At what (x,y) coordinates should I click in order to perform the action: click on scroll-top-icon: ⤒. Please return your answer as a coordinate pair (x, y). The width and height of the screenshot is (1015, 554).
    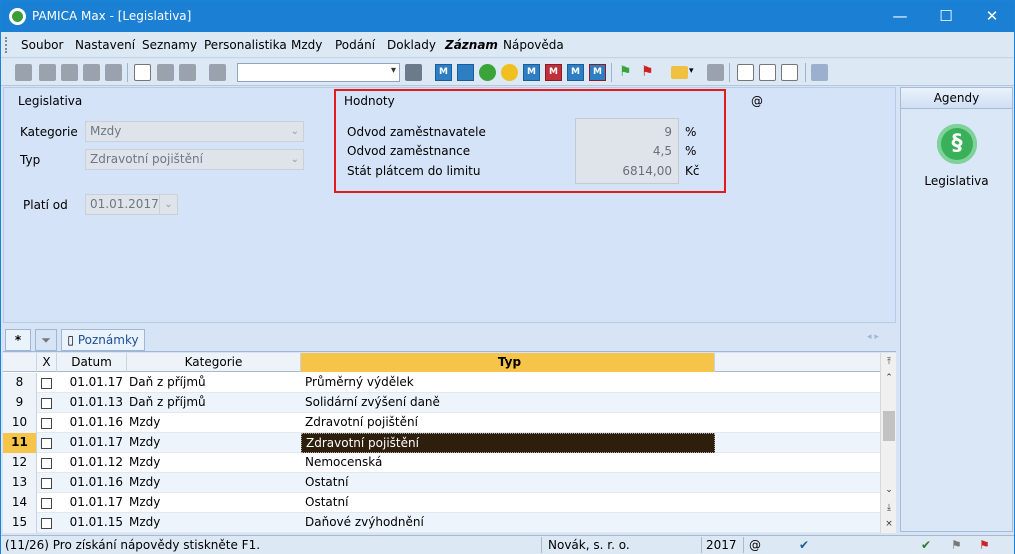
    Looking at the image, I should click on (889, 362).